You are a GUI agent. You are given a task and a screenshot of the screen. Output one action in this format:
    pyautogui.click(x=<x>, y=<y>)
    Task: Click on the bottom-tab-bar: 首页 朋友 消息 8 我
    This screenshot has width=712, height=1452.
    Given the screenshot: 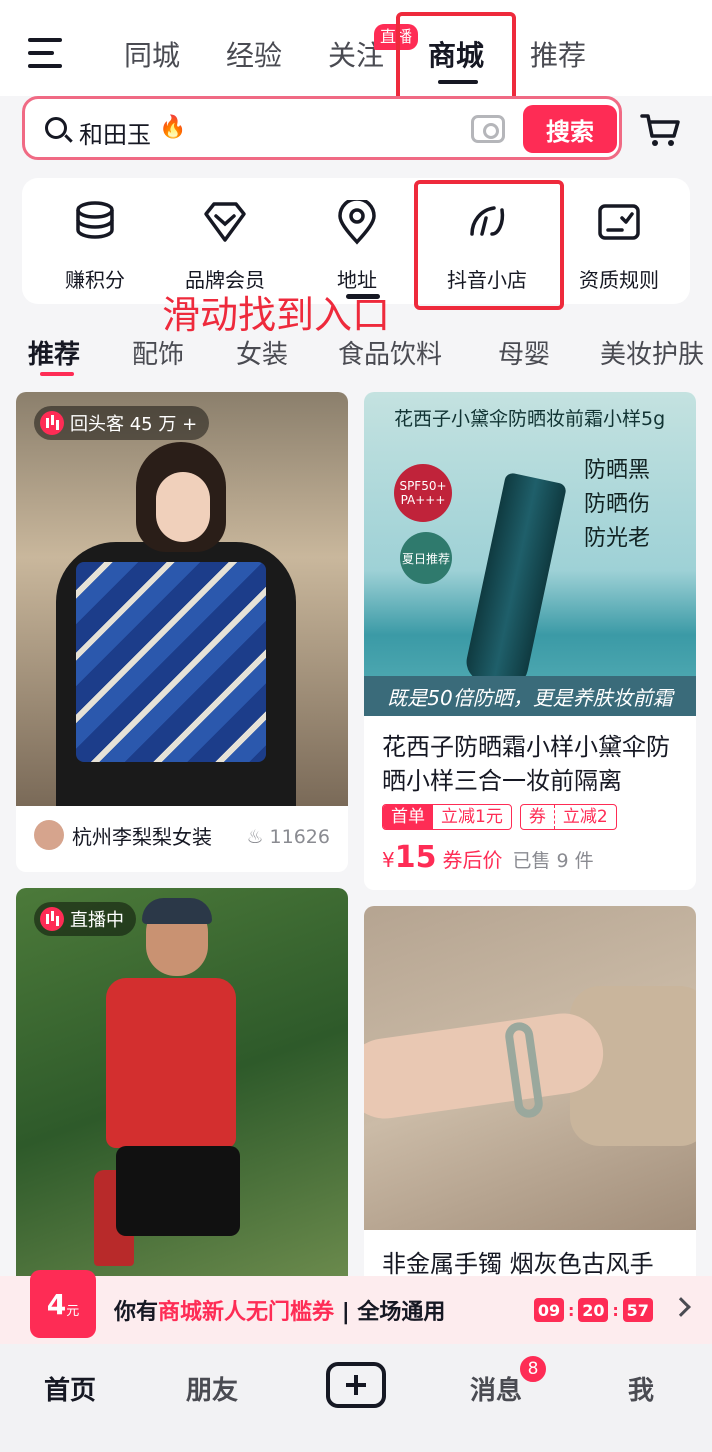 What is the action you would take?
    pyautogui.click(x=356, y=1398)
    